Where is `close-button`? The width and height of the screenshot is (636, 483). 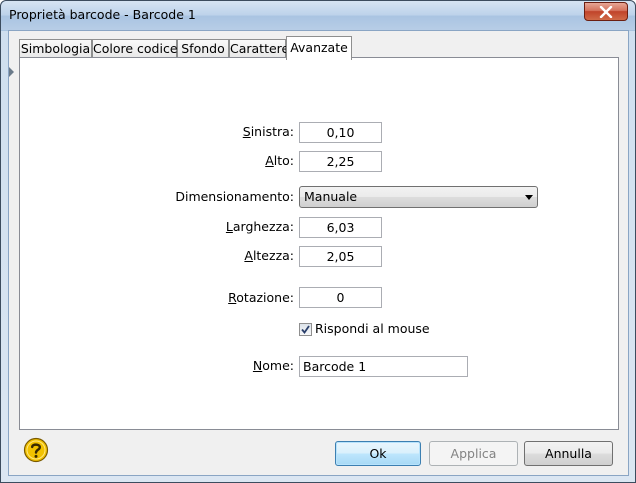
close-button is located at coordinates (606, 11).